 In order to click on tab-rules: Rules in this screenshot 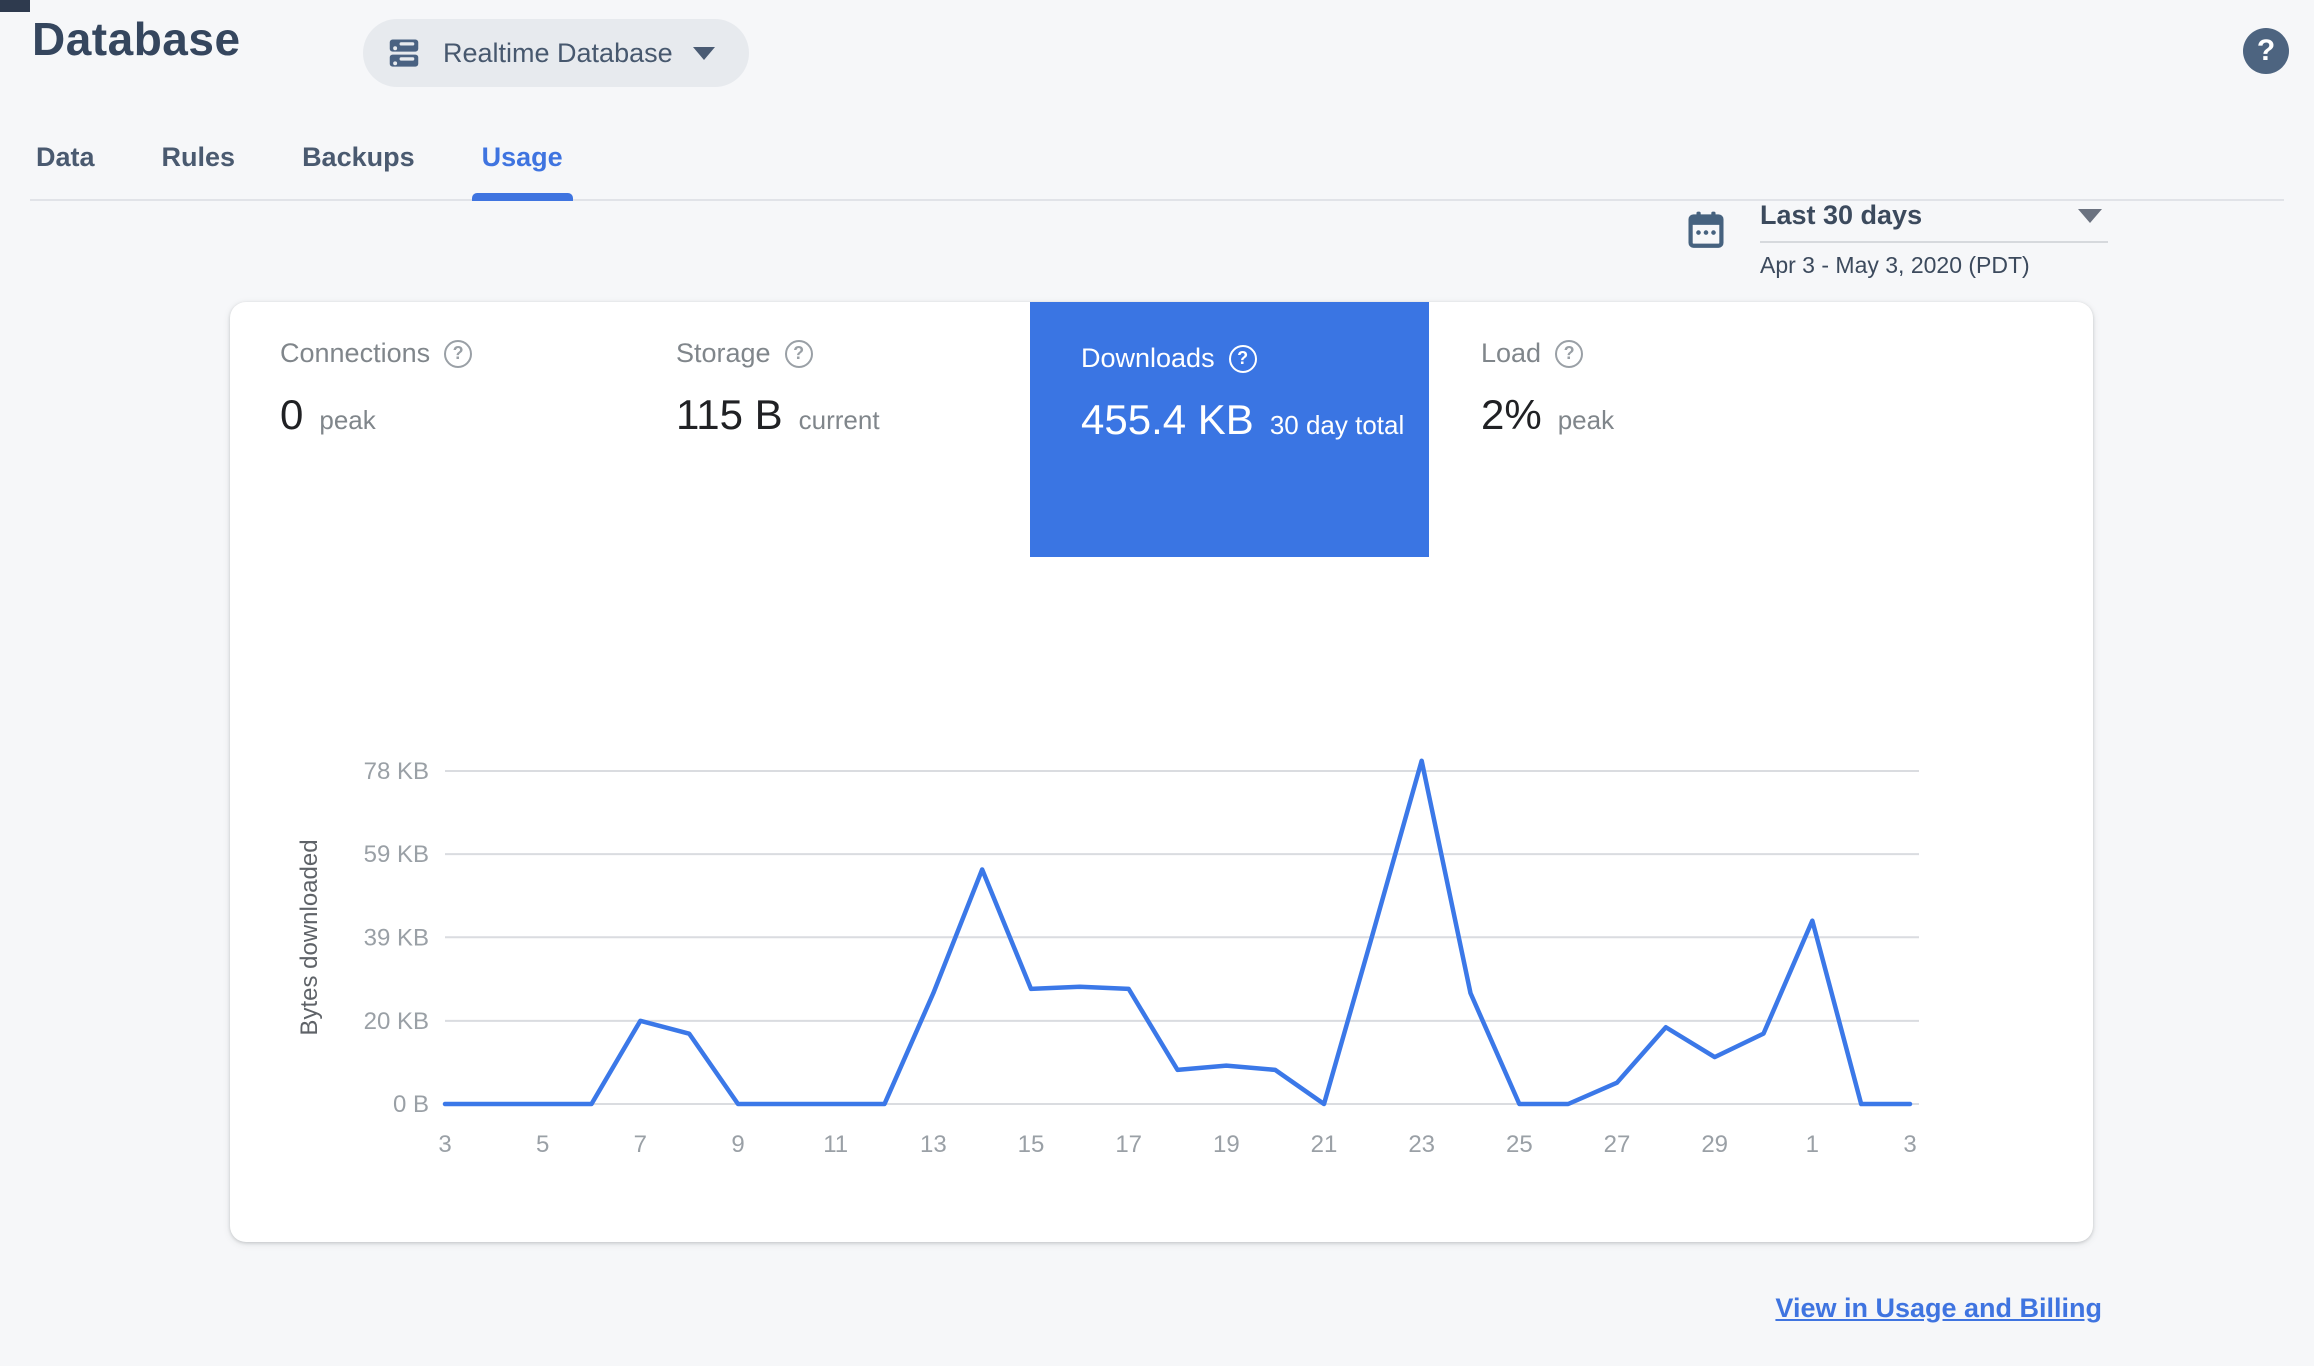, I will do `click(199, 165)`.